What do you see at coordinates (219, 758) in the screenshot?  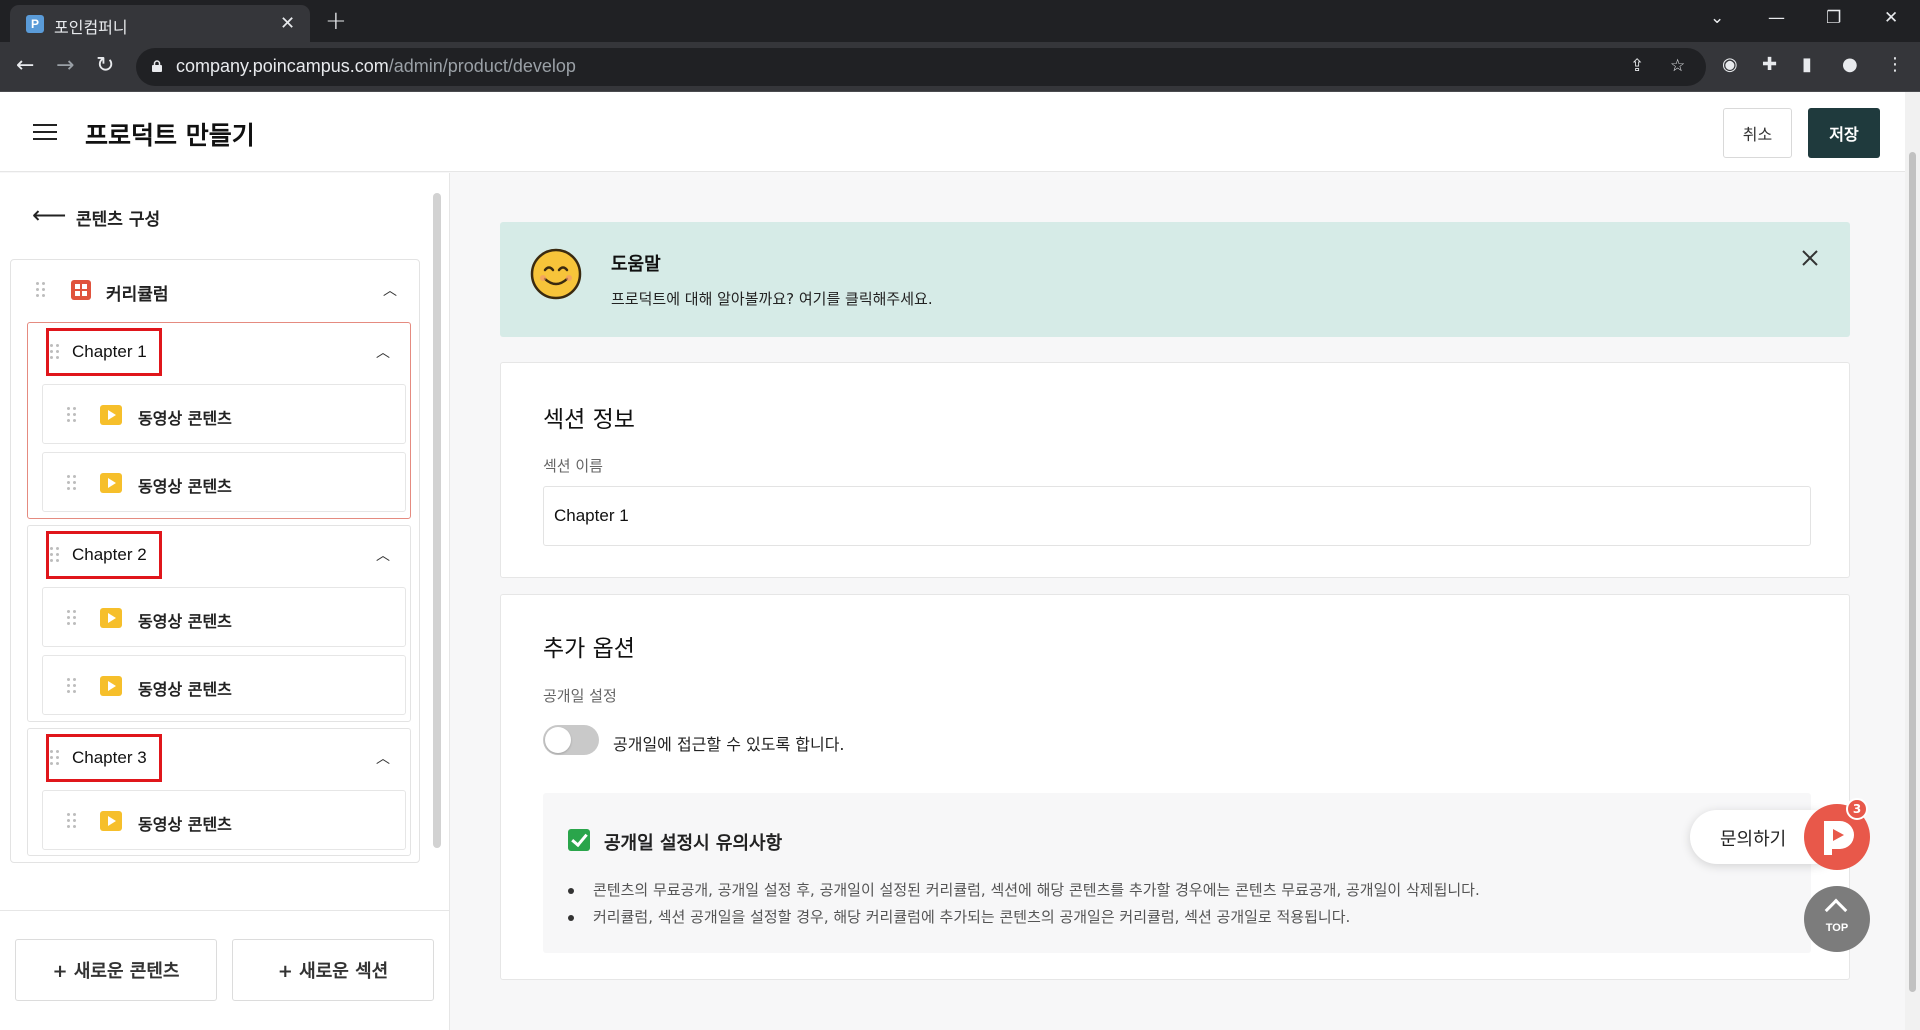 I see `chapter-header: Chapter 3 ︿` at bounding box center [219, 758].